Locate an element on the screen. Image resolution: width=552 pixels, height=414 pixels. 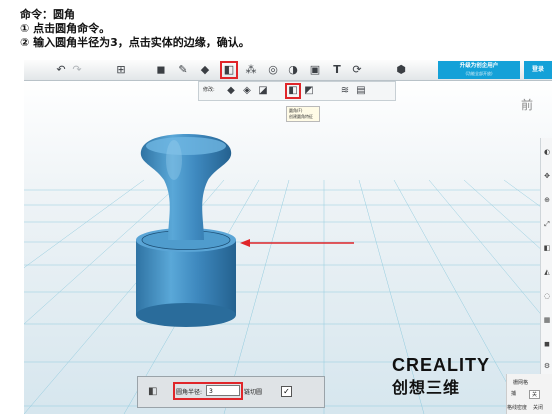
tooltip-desc: 创建圆角特征 is located at coordinates (301, 116).